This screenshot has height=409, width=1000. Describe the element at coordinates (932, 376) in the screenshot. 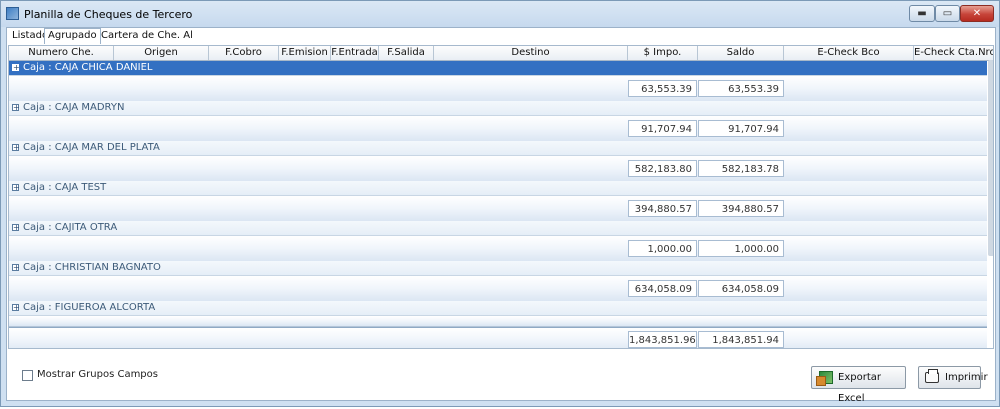

I see `printer-icon` at that location.